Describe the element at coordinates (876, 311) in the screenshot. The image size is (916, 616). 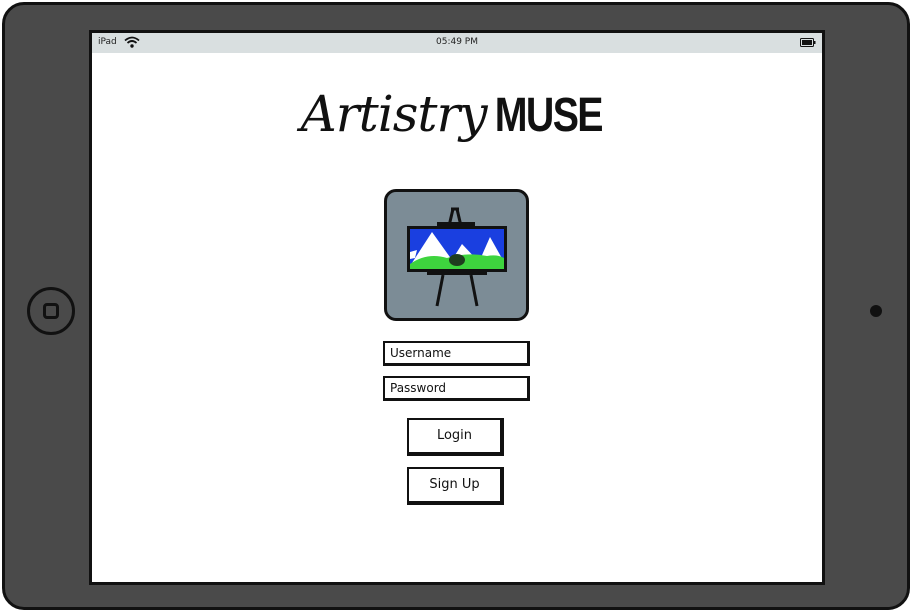
I see `camera-dot` at that location.